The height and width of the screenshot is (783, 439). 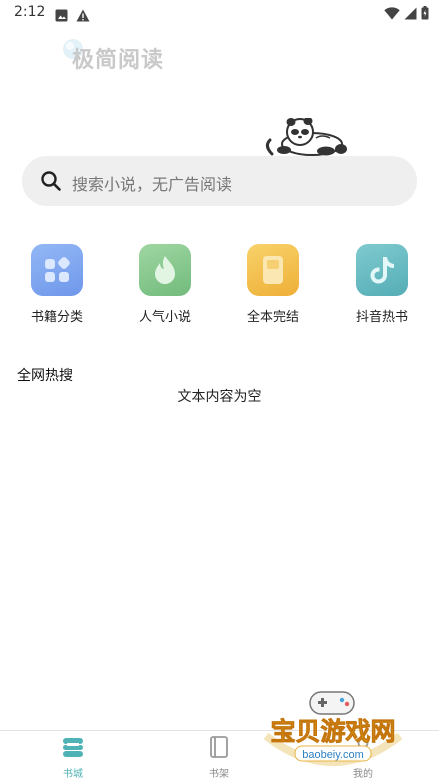 I want to click on category-label: 全本完结, so click(x=272, y=317).